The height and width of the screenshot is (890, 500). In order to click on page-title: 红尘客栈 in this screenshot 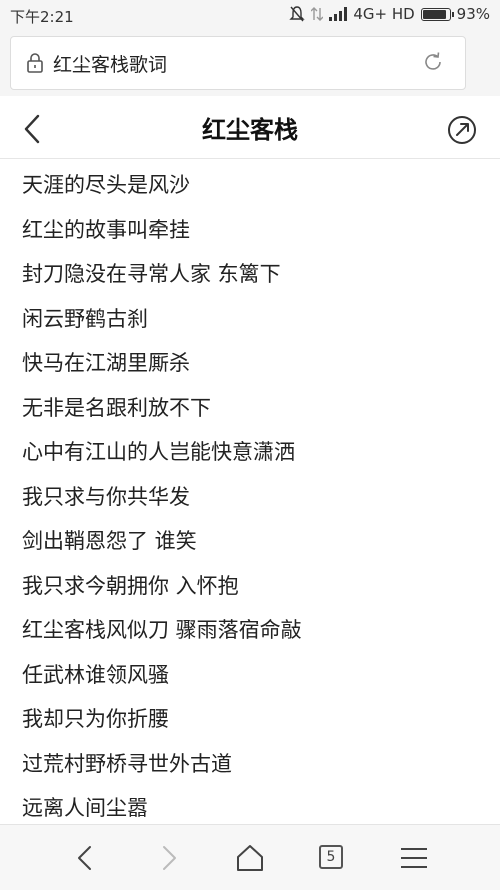, I will do `click(250, 130)`.